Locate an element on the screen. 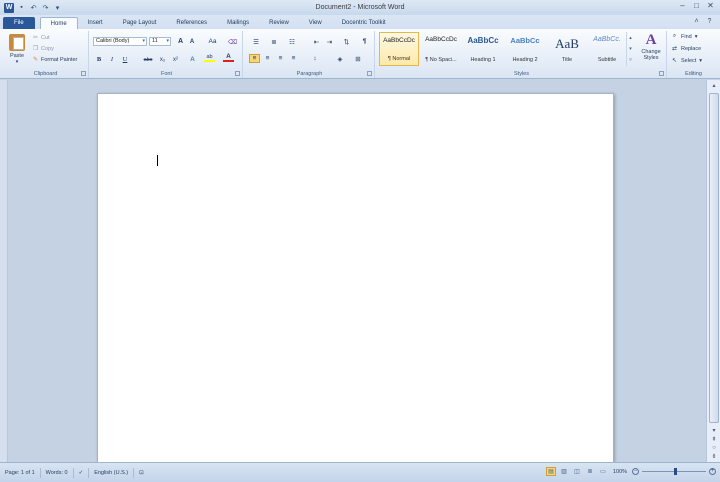  tab-home: Home is located at coordinates (58, 23).